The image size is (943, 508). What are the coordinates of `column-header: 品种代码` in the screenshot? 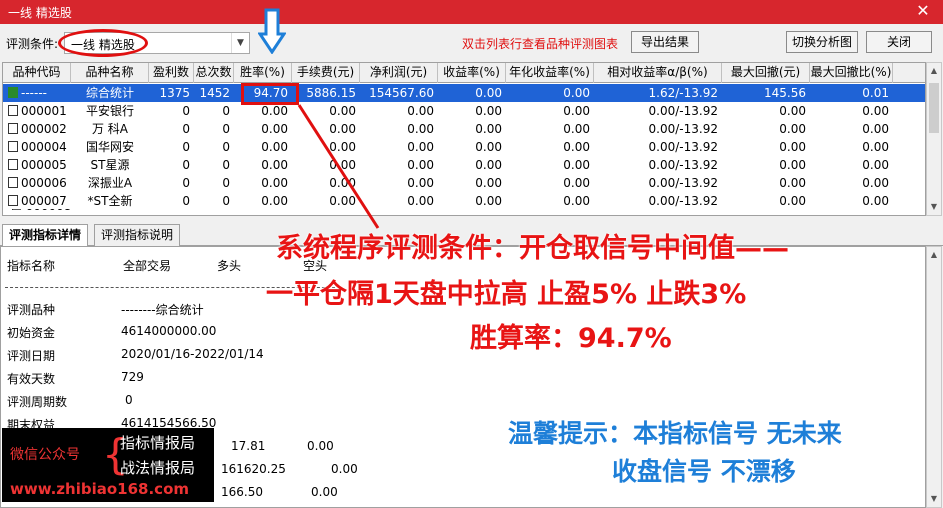 It's located at (37, 73).